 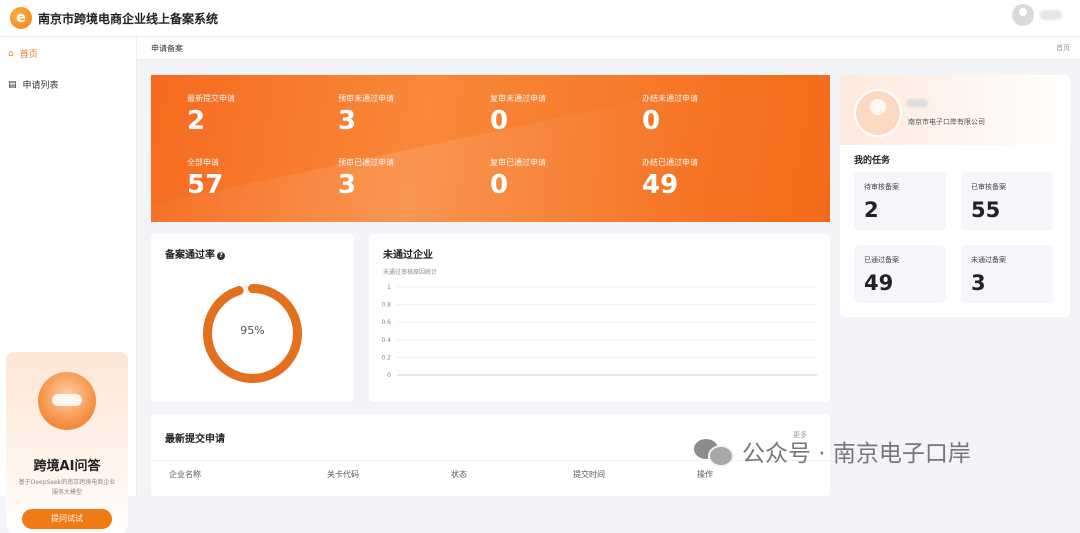 What do you see at coordinates (856, 454) in the screenshot?
I see `watermark-text: 公众号 · 南京电子口岸` at bounding box center [856, 454].